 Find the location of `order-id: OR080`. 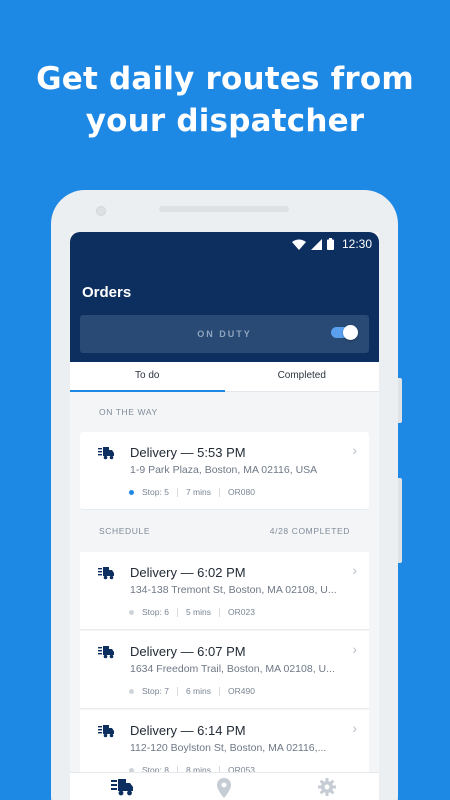

order-id: OR080 is located at coordinates (241, 492).